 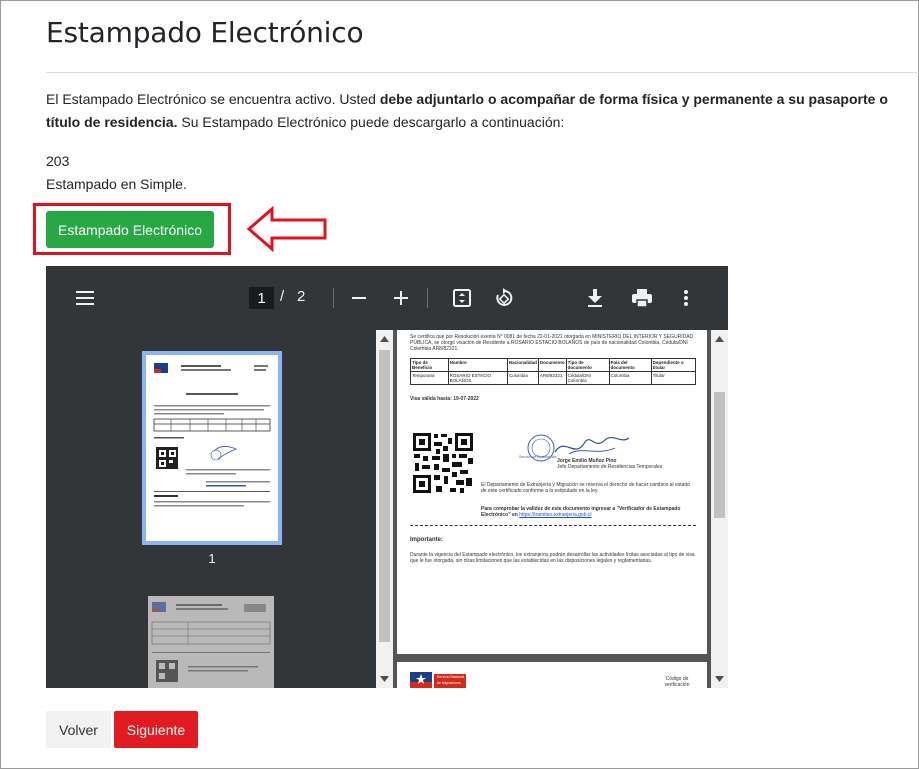 I want to click on print-icon, so click(x=642, y=298).